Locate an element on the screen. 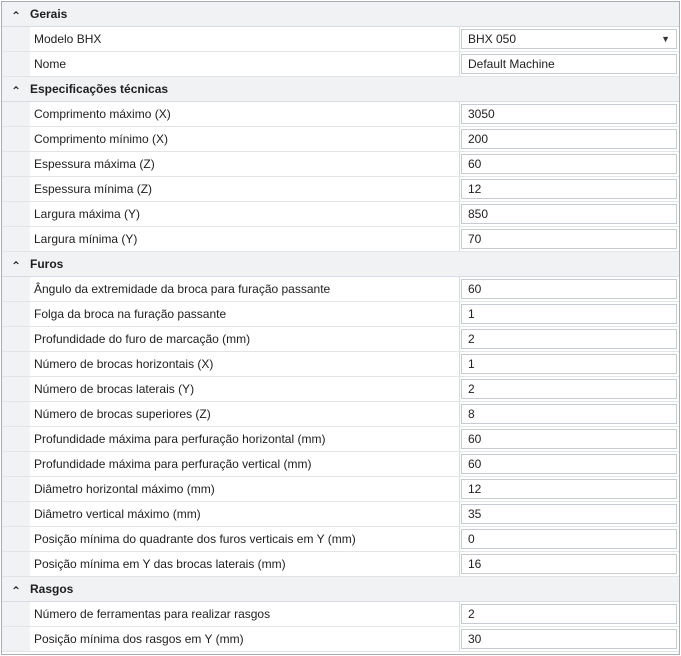 The width and height of the screenshot is (681, 656). property-label: Comprimento mínimo (X) is located at coordinates (245, 139).